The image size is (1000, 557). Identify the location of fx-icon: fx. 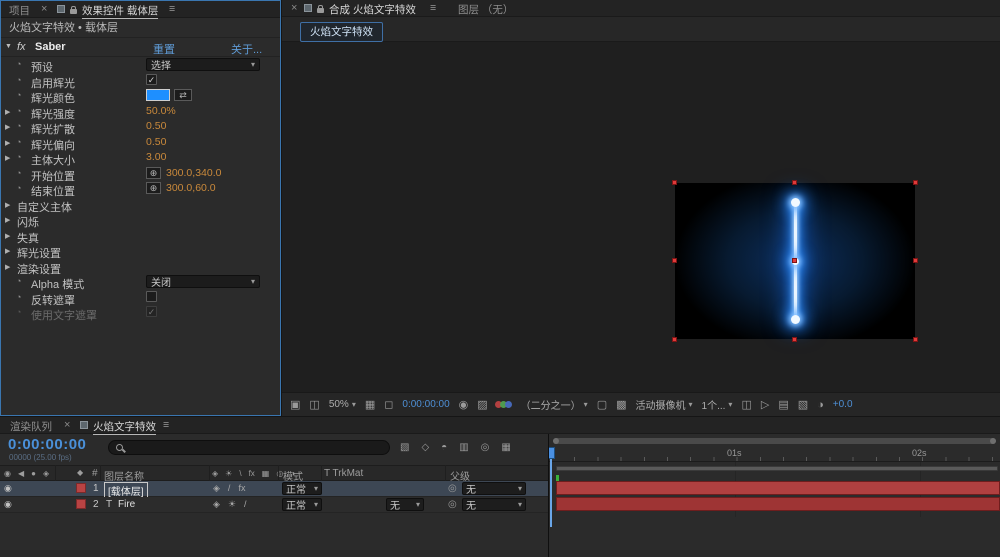
(241, 488).